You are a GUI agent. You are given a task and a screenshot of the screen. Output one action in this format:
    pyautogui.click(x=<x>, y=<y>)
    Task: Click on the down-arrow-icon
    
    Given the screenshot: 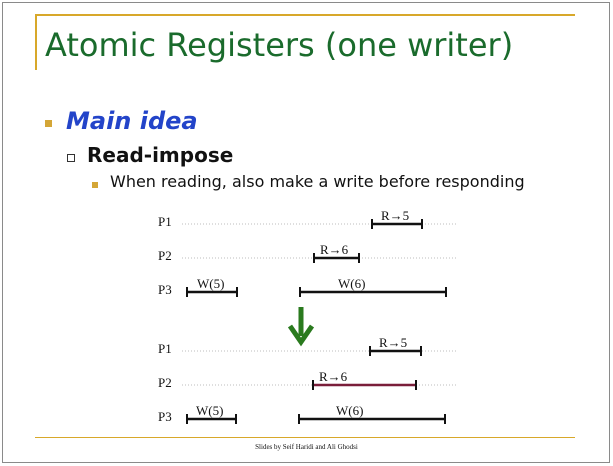 What is the action you would take?
    pyautogui.click(x=301, y=327)
    